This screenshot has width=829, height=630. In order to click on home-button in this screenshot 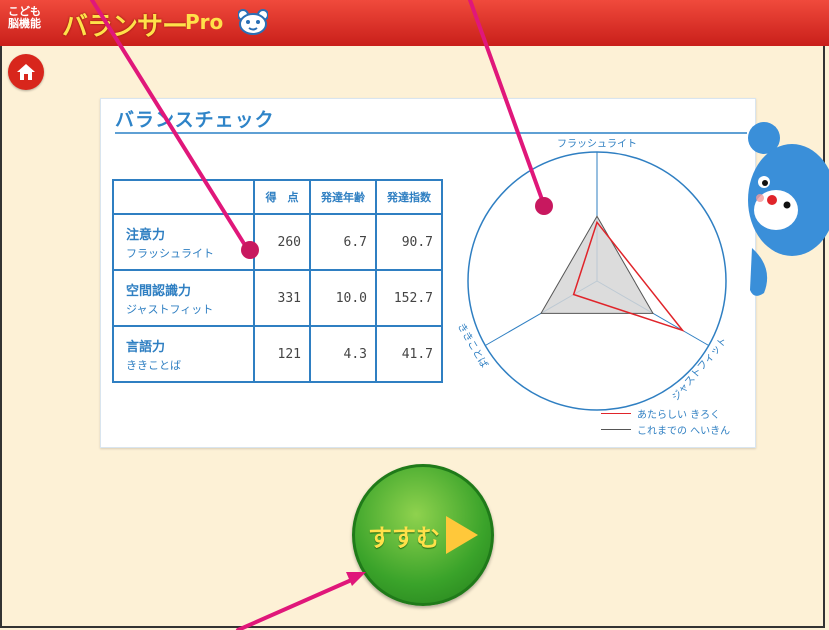, I will do `click(26, 72)`.